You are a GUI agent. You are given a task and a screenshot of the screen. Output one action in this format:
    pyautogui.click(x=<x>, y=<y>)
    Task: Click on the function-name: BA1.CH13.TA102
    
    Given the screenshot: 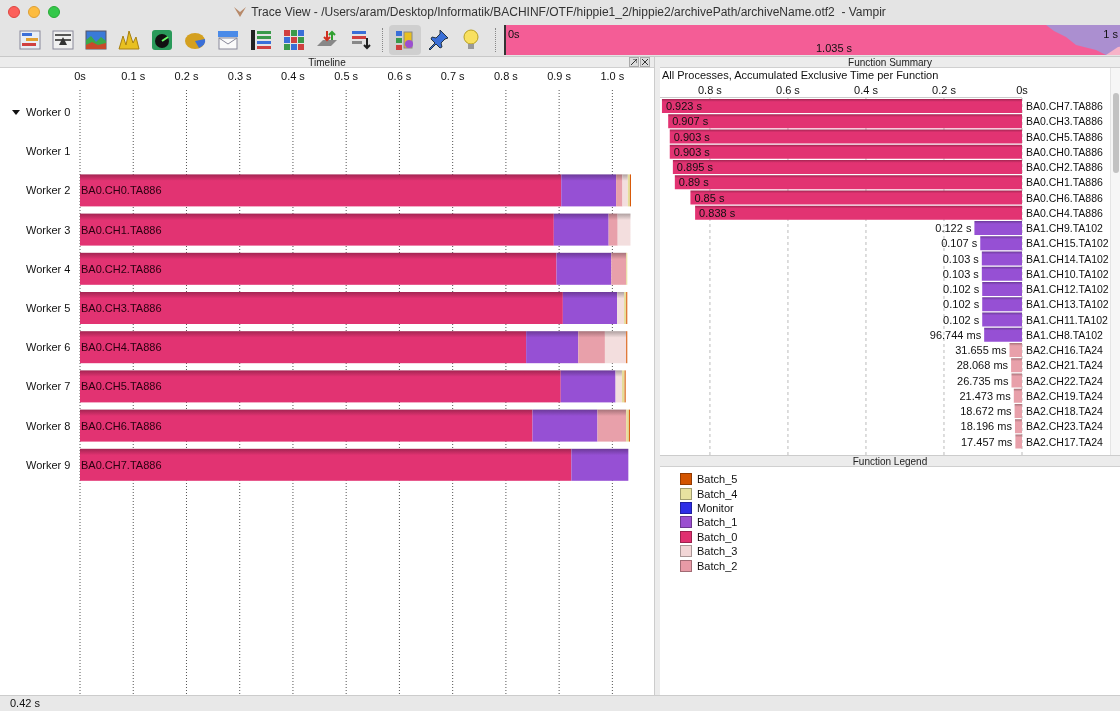 What is the action you would take?
    pyautogui.click(x=1067, y=304)
    